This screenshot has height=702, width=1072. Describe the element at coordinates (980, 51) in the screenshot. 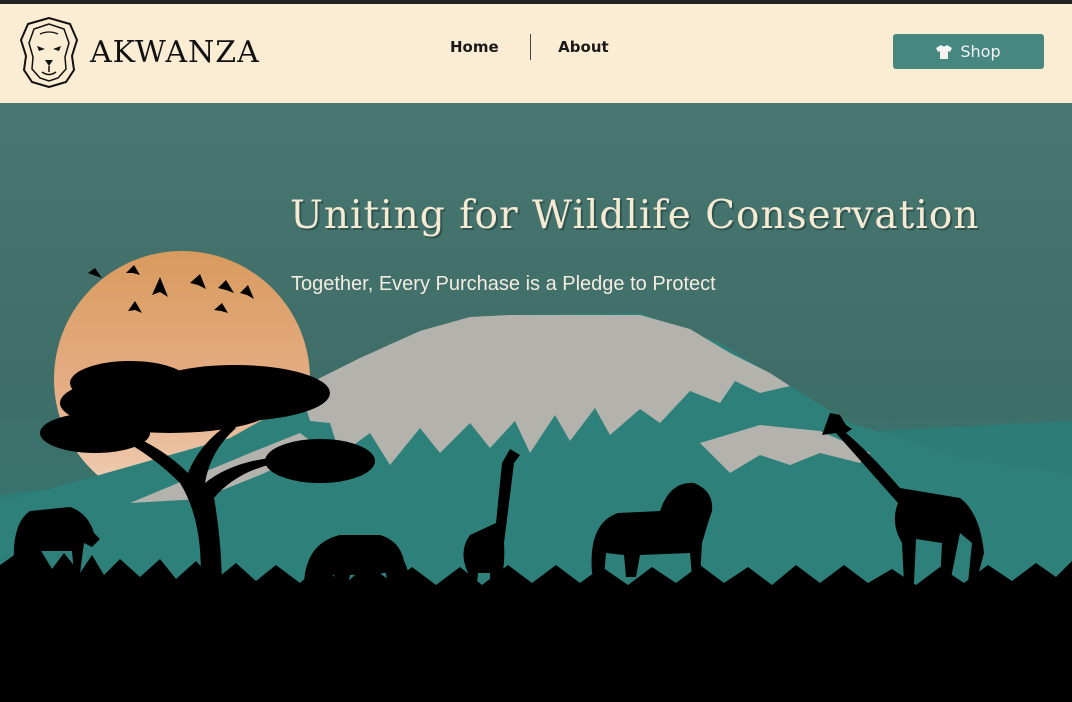

I see `shop-button-label: Shop` at that location.